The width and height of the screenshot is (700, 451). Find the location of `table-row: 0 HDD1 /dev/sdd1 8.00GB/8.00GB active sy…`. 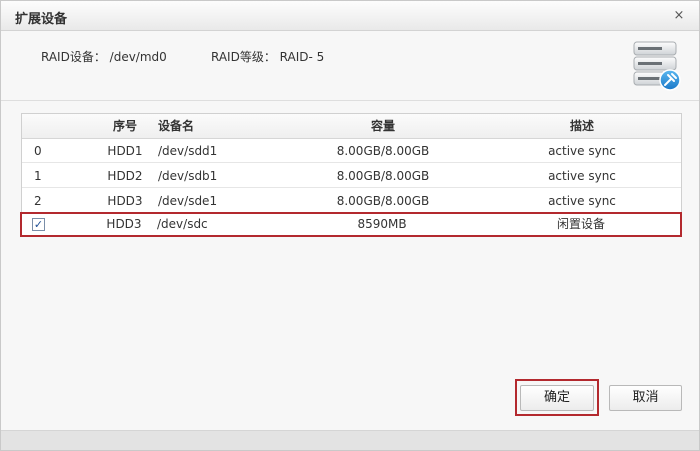

table-row: 0 HDD1 /dev/sdd1 8.00GB/8.00GB active sy… is located at coordinates (351, 151).